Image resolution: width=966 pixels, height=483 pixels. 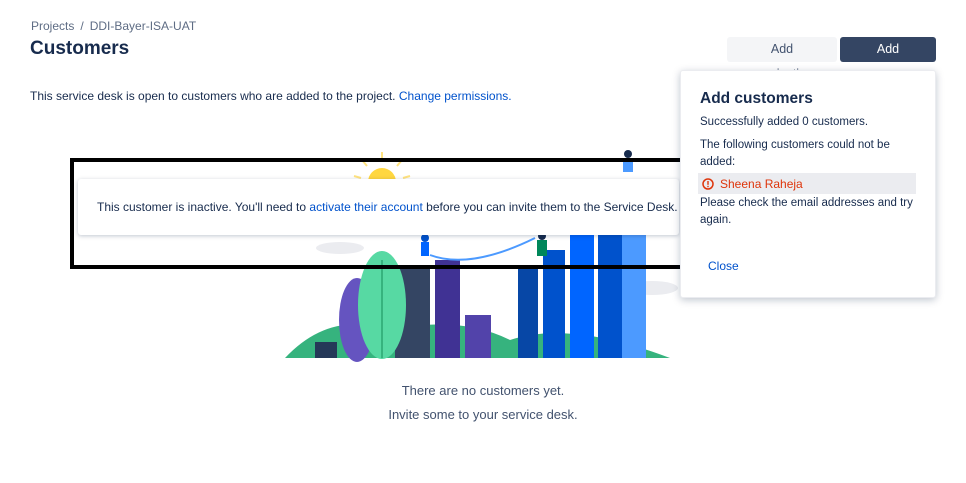 I want to click on dialog-title: Add customers, so click(x=756, y=98).